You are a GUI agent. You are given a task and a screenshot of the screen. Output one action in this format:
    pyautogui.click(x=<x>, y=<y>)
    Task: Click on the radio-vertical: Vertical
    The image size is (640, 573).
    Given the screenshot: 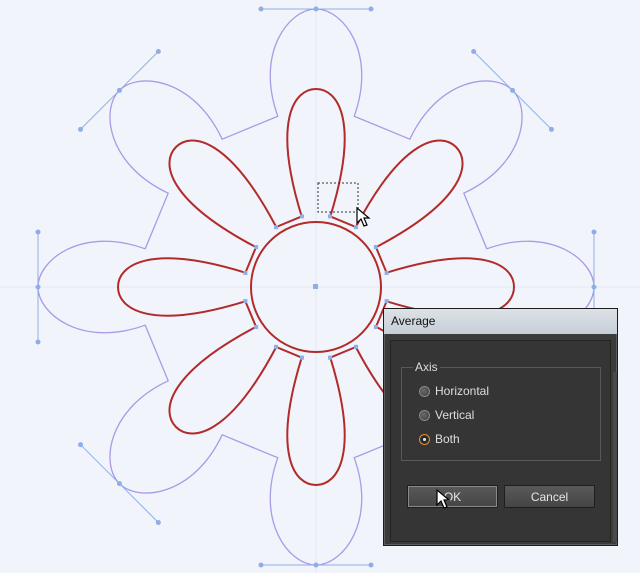 What is the action you would take?
    pyautogui.click(x=446, y=415)
    